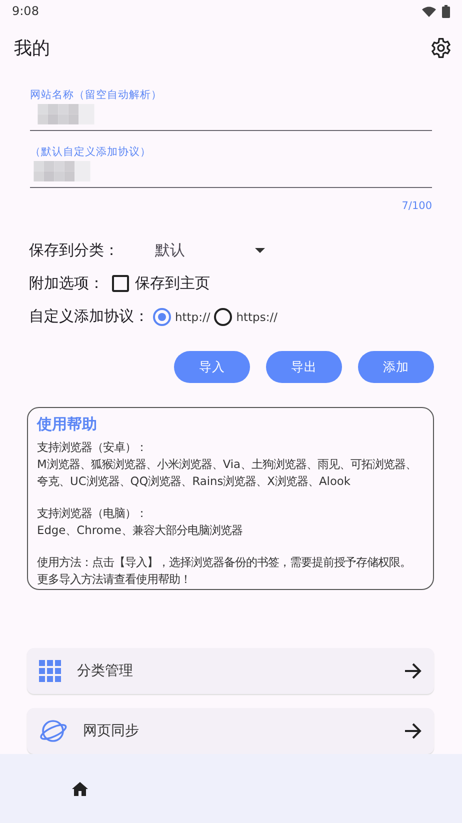 Image resolution: width=462 pixels, height=823 pixels. I want to click on help-text: 支持浏览器（电脑）：, so click(92, 513).